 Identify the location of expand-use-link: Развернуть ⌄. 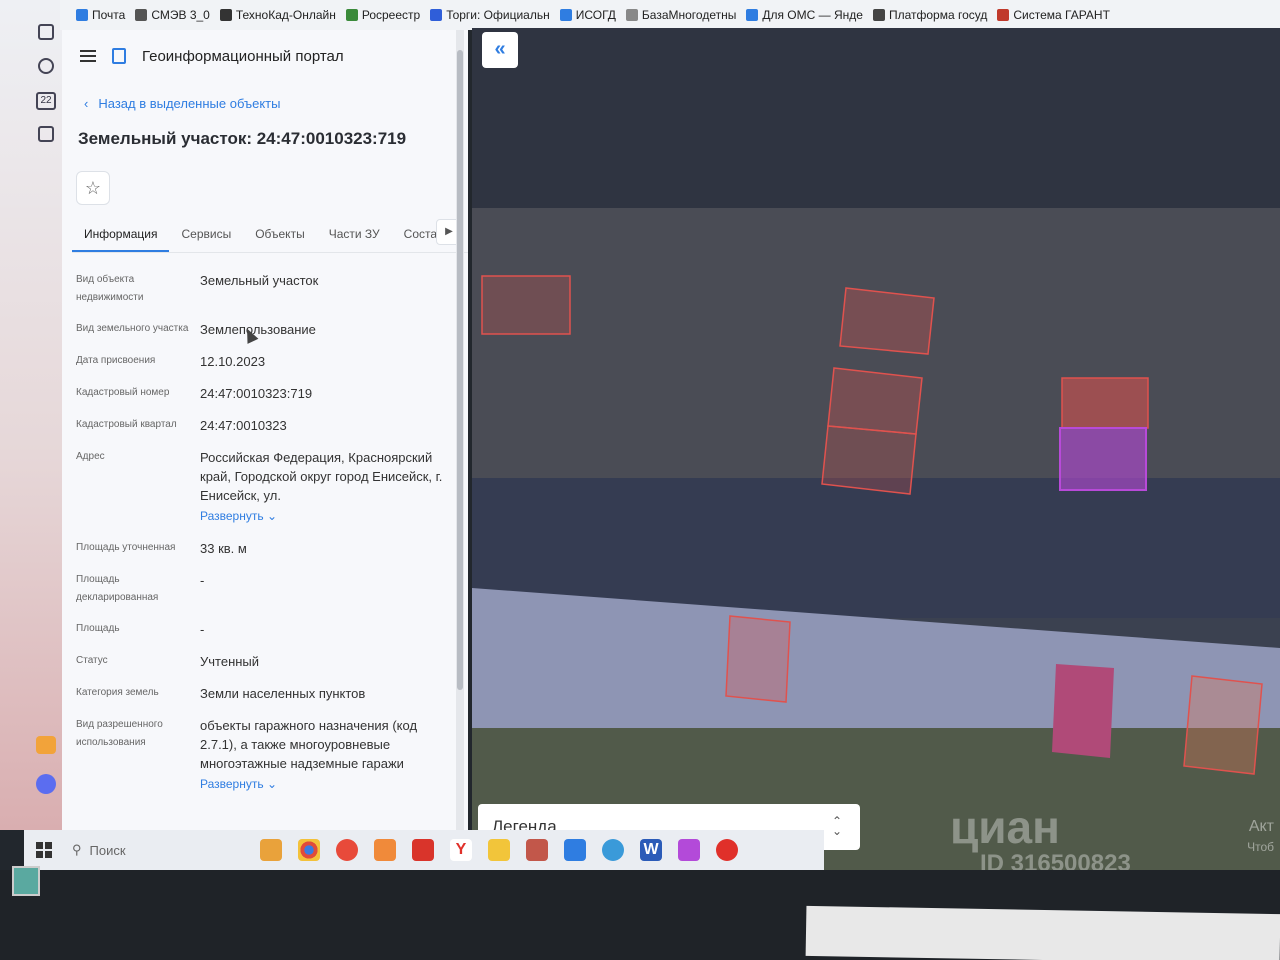
(323, 784).